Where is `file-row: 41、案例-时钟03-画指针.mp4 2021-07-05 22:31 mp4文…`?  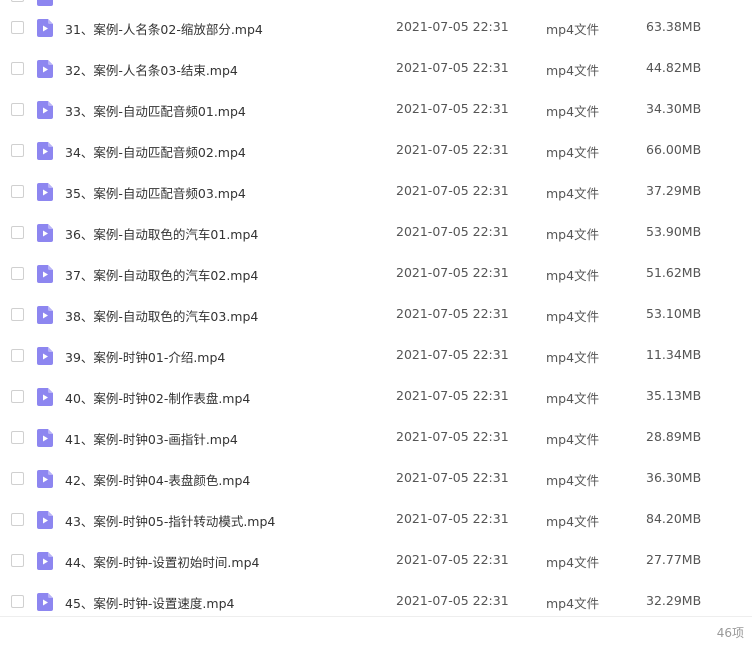 file-row: 41、案例-时钟03-画指针.mp4 2021-07-05 22:31 mp4文… is located at coordinates (376, 438).